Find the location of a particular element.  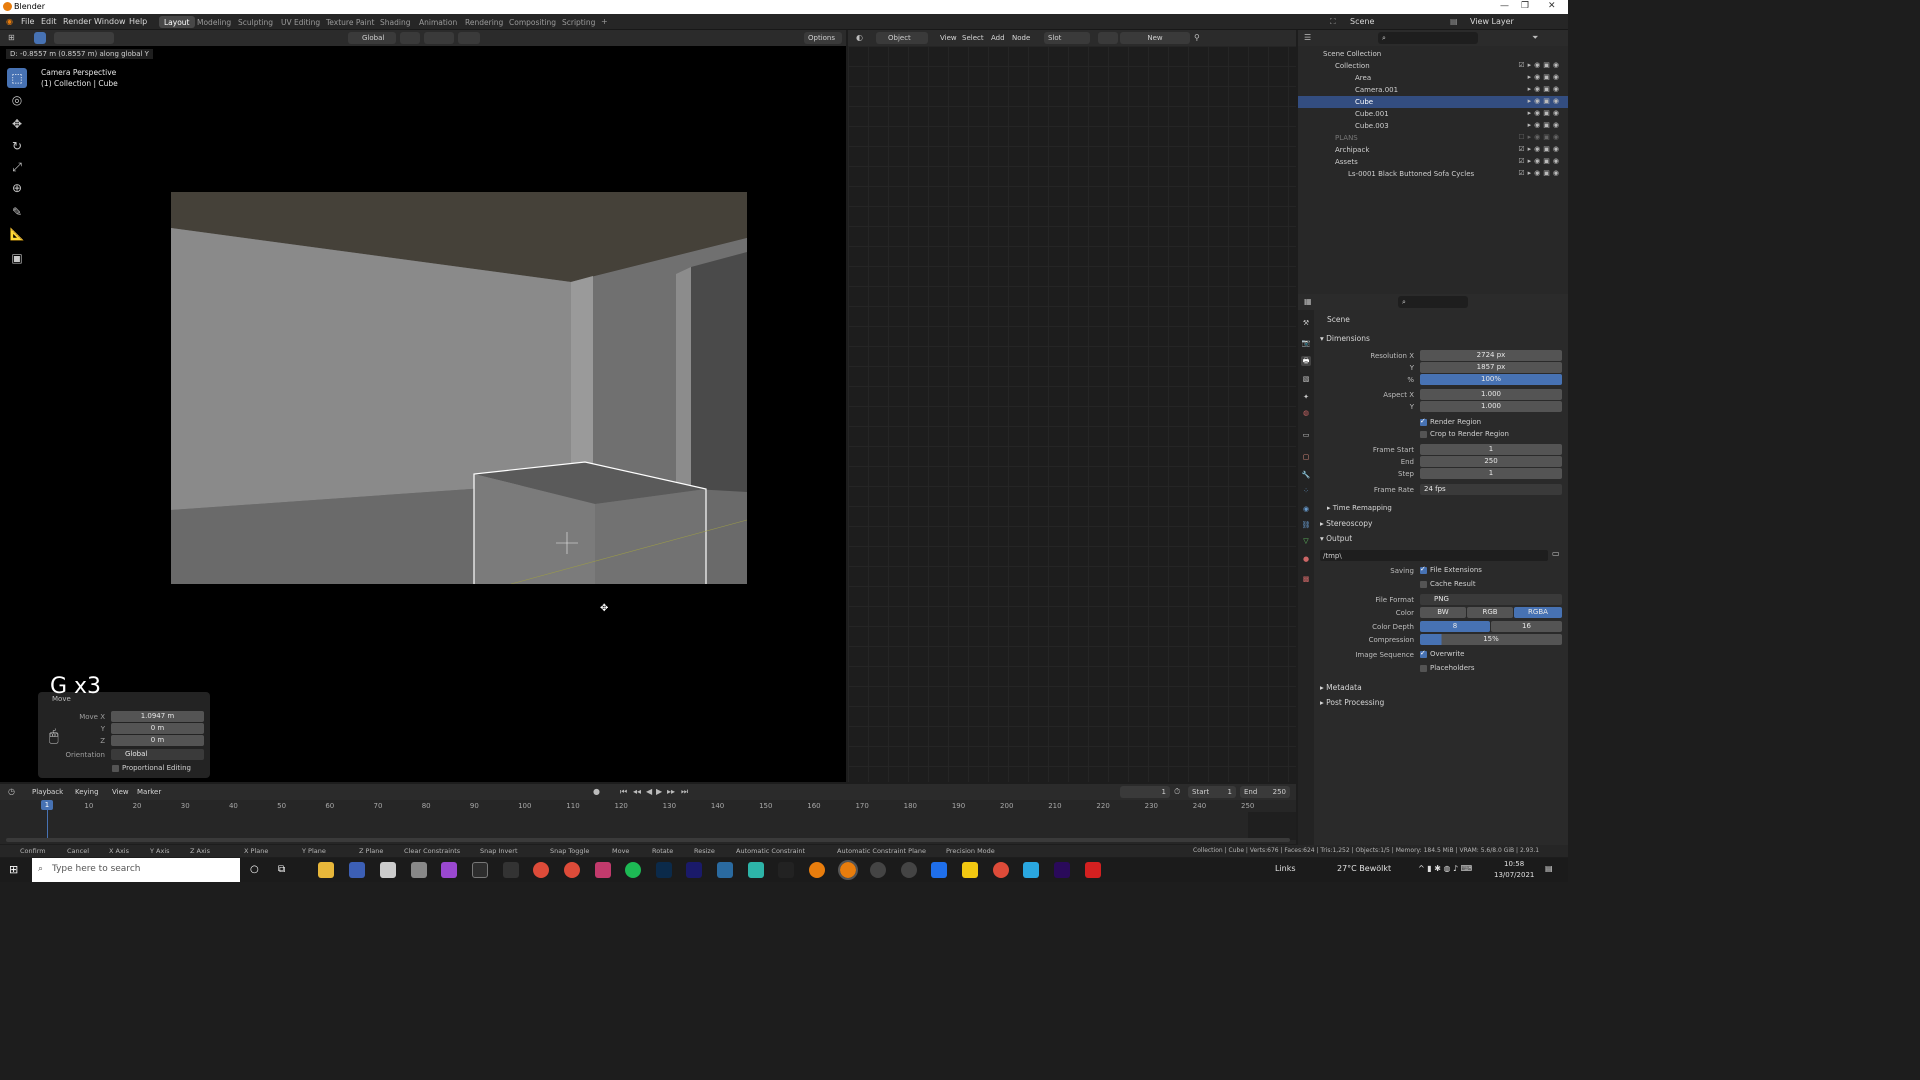

placeholders-checkbox is located at coordinates (1423, 668).